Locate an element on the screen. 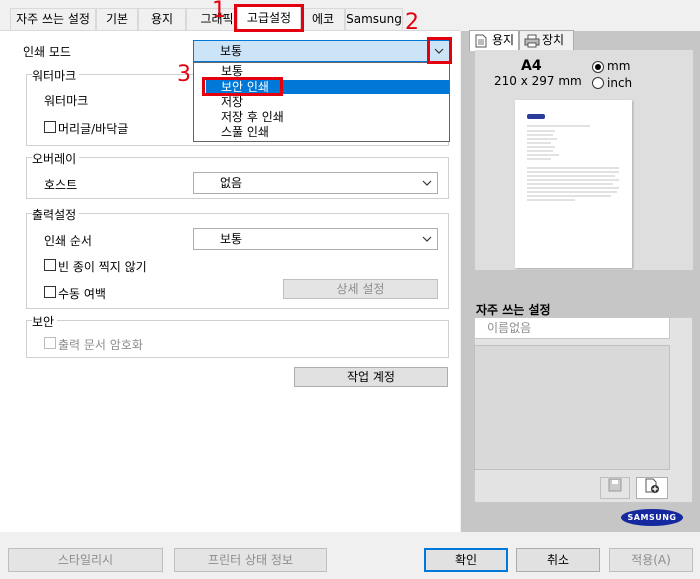  print-order-value: 보통 is located at coordinates (231, 239).